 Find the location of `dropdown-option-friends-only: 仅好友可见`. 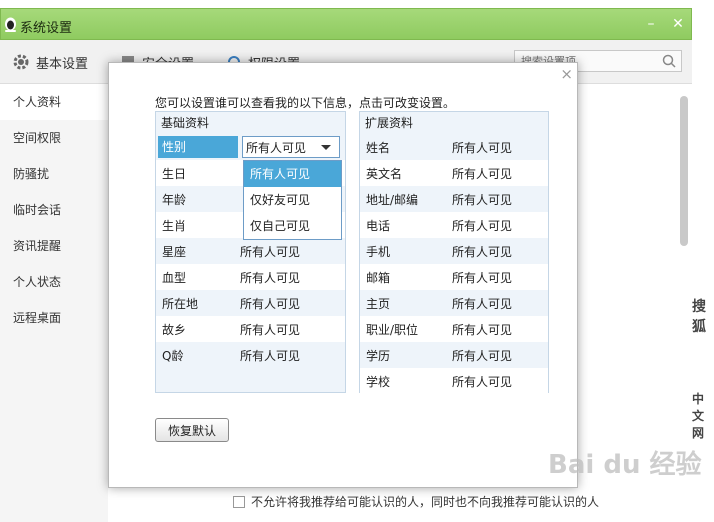

dropdown-option-friends-only: 仅好友可见 is located at coordinates (292, 200).